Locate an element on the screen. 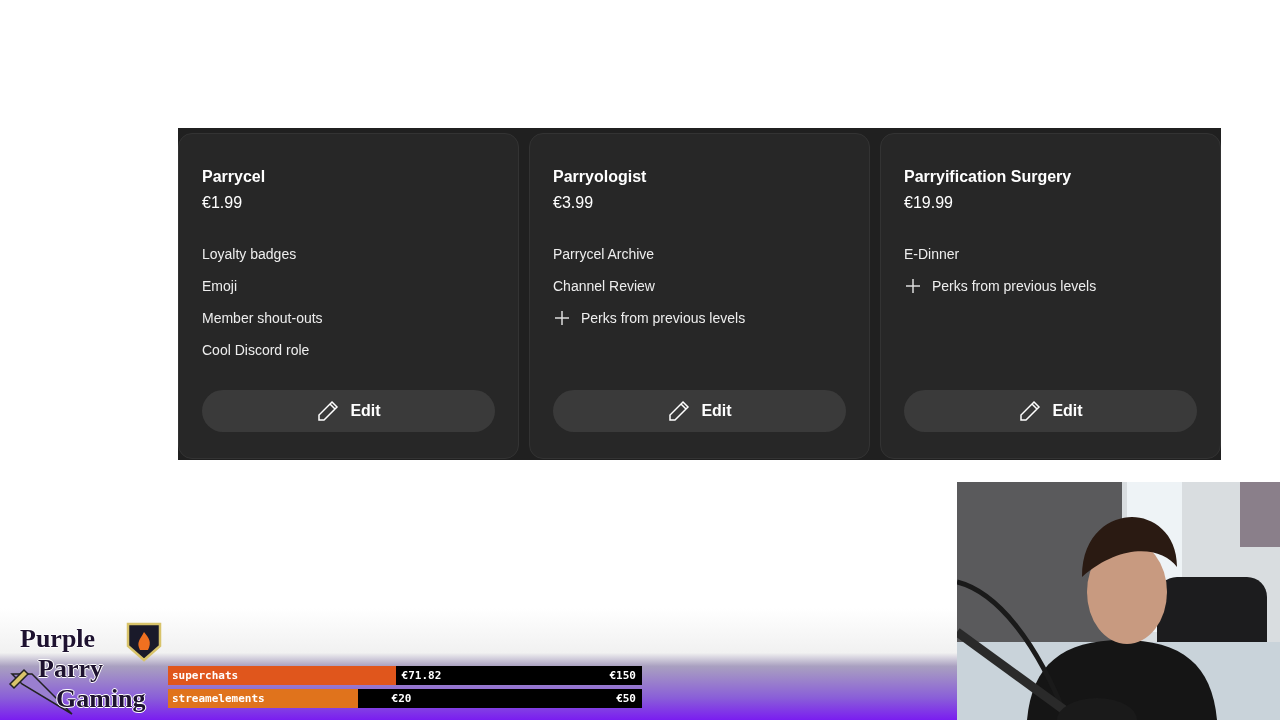  tier-name: Parryologist is located at coordinates (600, 177).